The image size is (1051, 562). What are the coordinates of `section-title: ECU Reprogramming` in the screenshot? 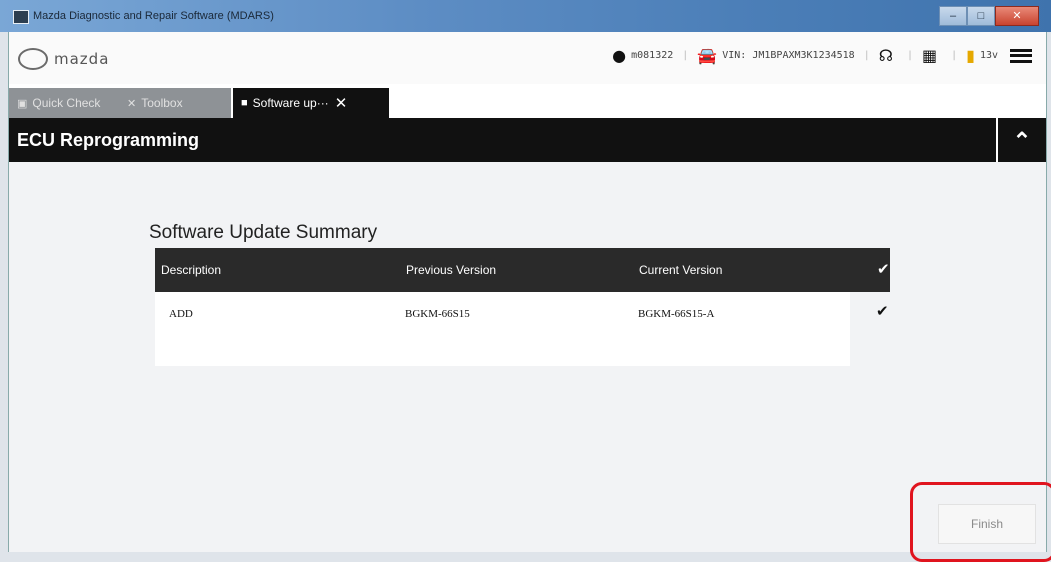 It's located at (108, 140).